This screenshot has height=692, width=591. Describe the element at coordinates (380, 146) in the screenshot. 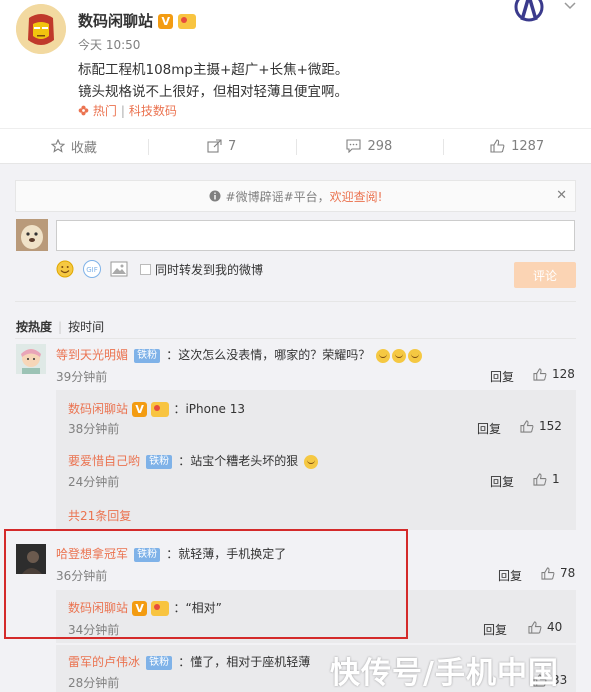

I see `comment-count: 298` at that location.